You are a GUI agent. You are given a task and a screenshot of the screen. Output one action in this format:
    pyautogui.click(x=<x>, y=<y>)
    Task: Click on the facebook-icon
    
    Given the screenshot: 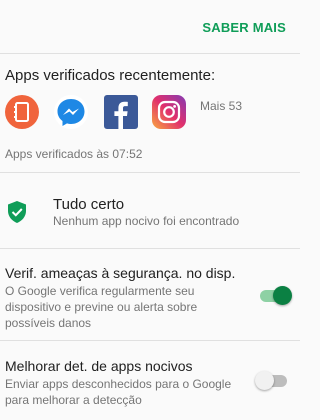 What is the action you would take?
    pyautogui.click(x=121, y=112)
    